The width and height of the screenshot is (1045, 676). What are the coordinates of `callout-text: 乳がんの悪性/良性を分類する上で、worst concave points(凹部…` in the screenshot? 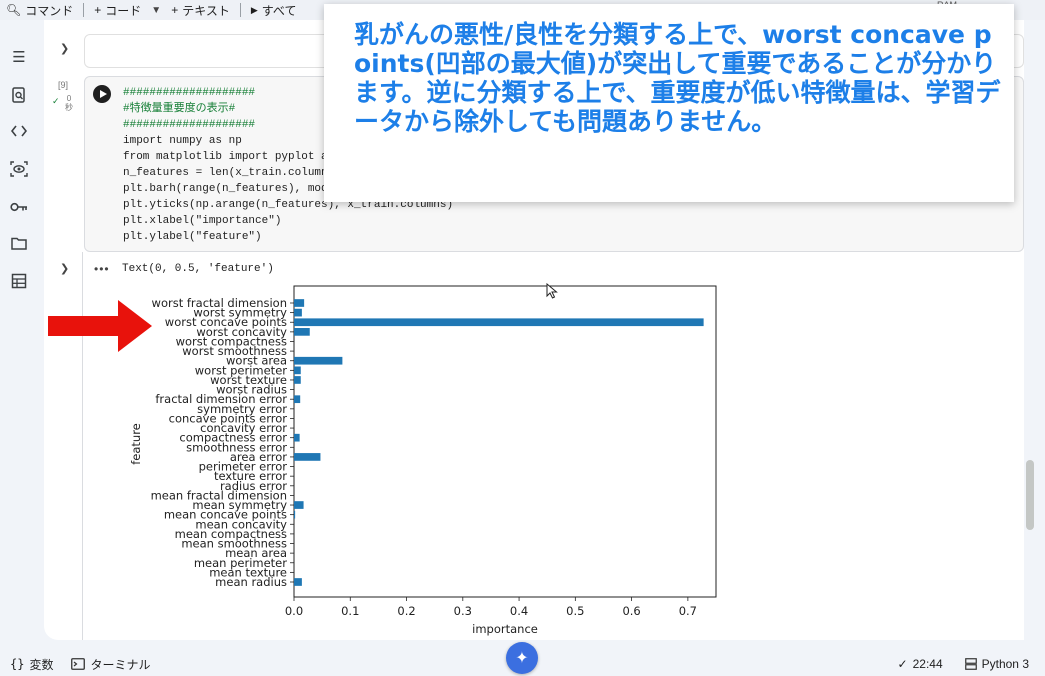 It's located at (677, 78).